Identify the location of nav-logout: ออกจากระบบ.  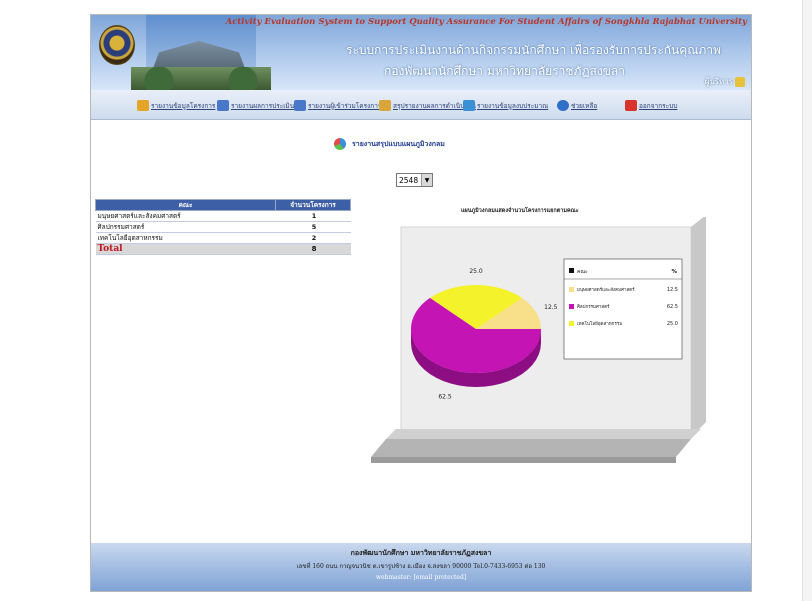
(651, 105).